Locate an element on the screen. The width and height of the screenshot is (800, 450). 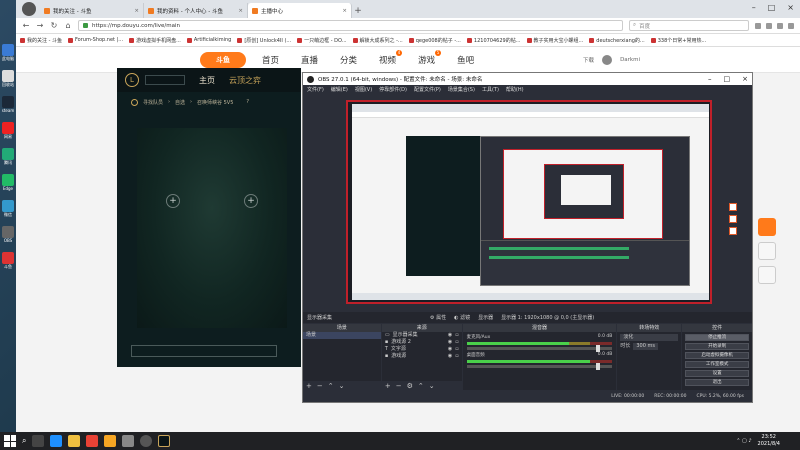
desktop-icon: 网易 is located at coordinates (8, 132).